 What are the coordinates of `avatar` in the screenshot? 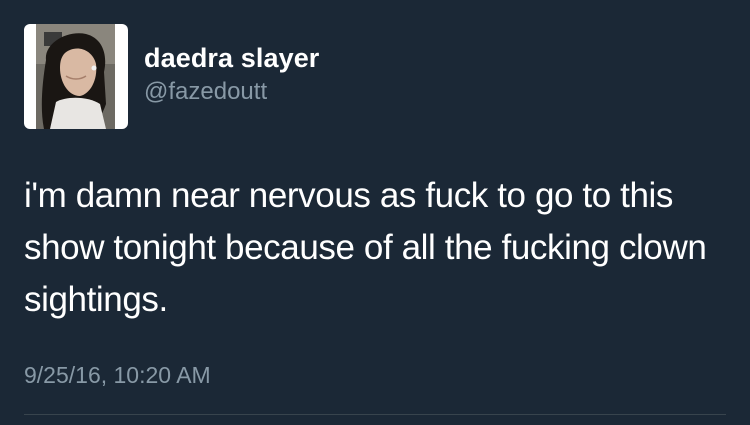 It's located at (76, 76).